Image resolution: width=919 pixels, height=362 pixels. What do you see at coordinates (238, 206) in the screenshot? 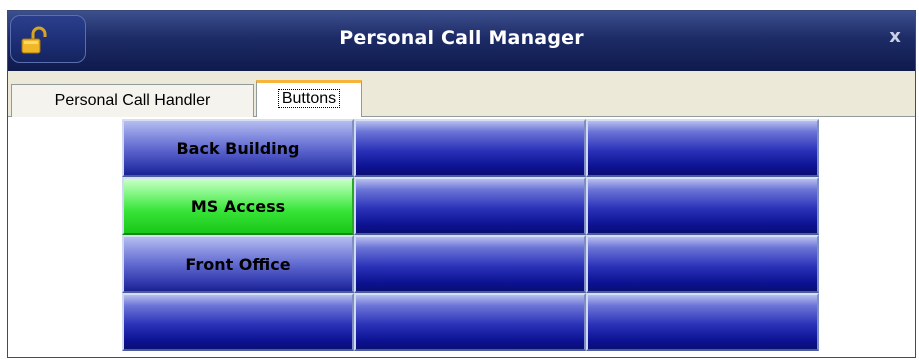
I see `speed-button-active: MS Access` at bounding box center [238, 206].